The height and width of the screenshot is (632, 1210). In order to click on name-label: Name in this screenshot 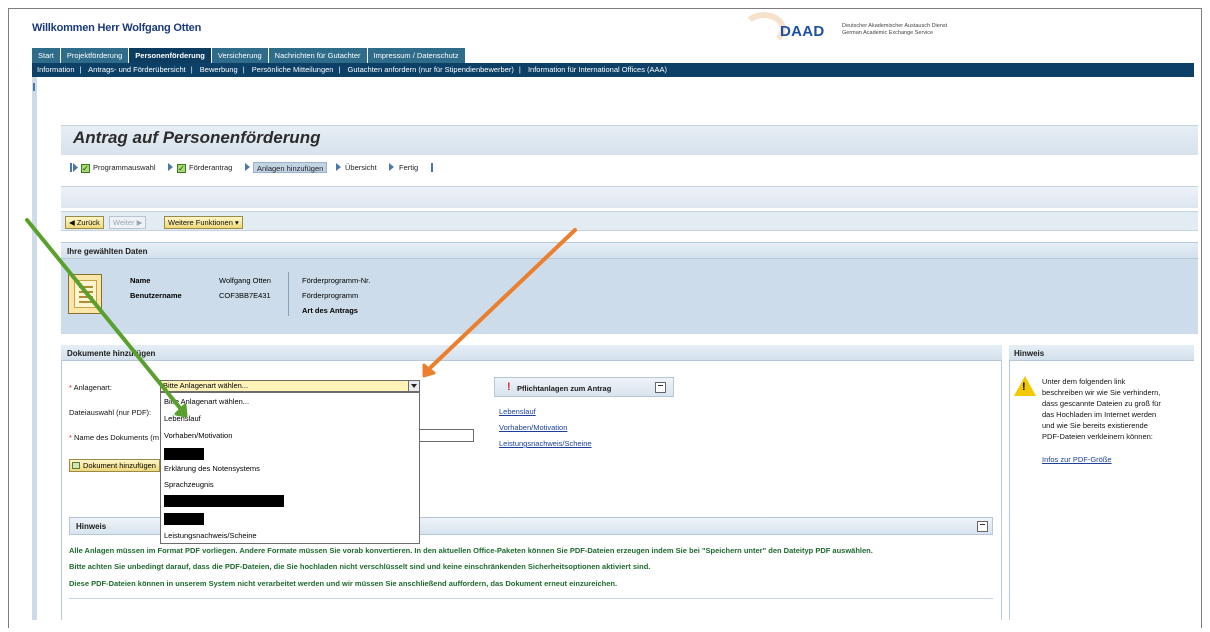, I will do `click(140, 280)`.